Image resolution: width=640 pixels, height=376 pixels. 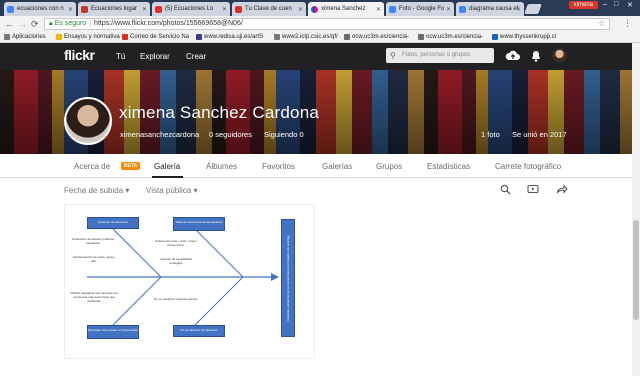 What do you see at coordinates (169, 190) in the screenshot?
I see `view-label: Vista pública` at bounding box center [169, 190].